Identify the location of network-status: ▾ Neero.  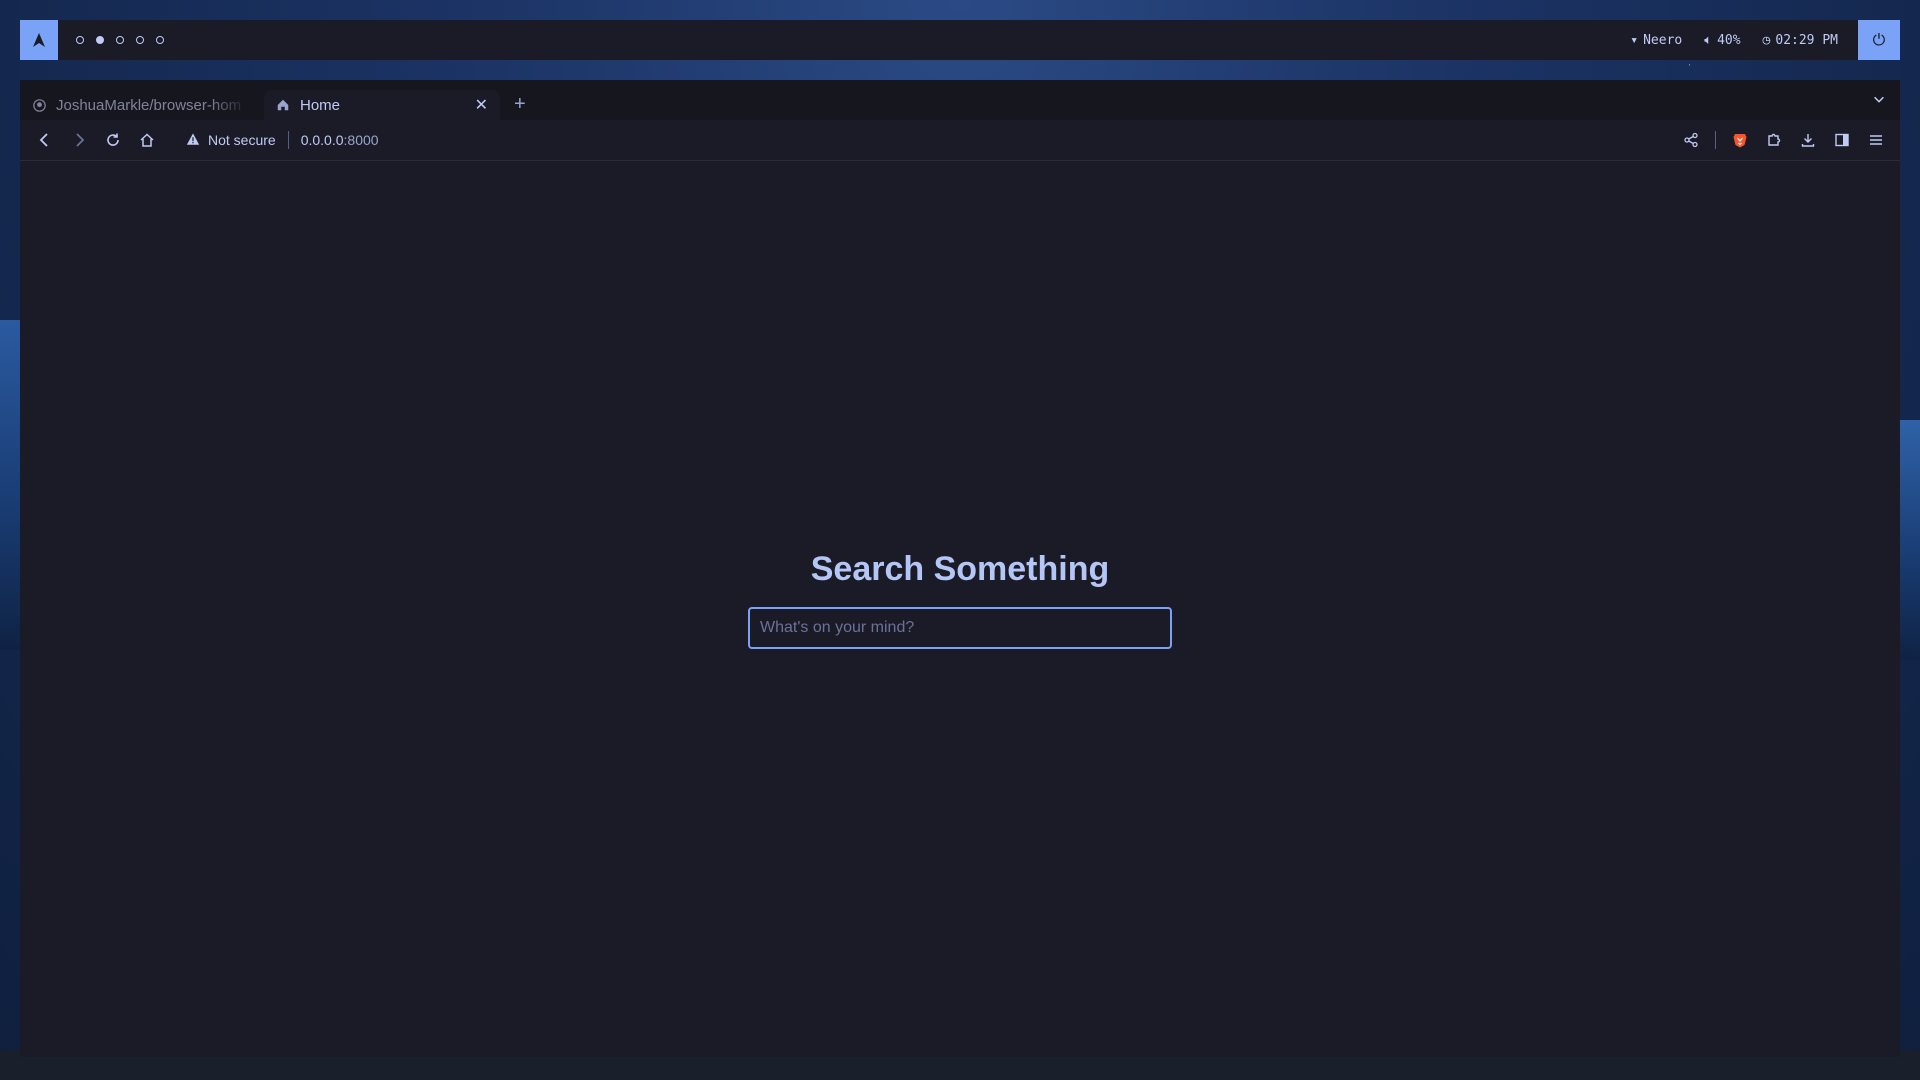
(1656, 40).